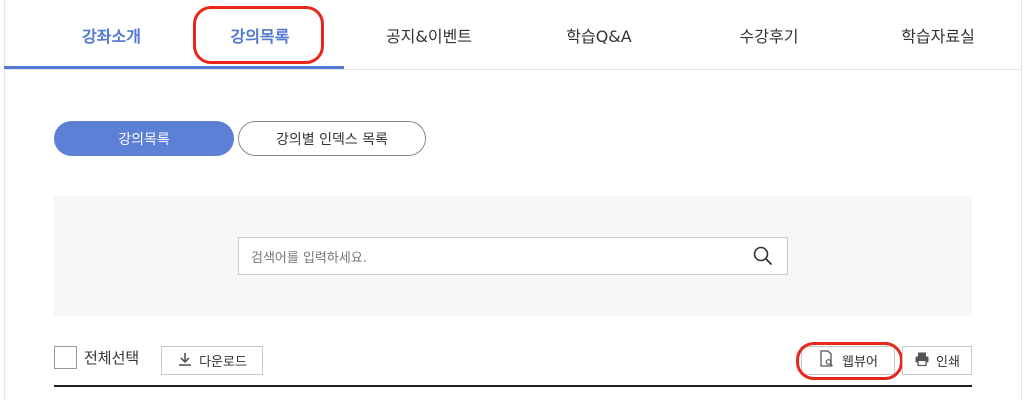  I want to click on tab-resources: 학습자료실, so click(938, 35).